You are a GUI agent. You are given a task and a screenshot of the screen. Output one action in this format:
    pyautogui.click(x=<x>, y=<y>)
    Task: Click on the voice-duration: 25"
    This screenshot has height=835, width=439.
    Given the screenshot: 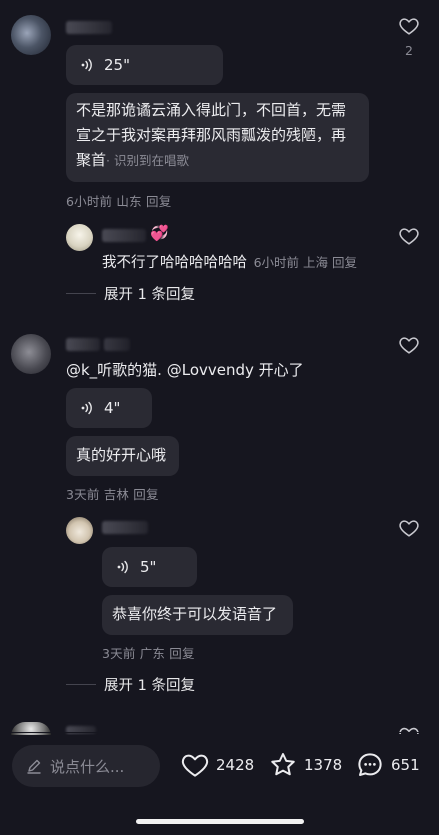 What is the action you would take?
    pyautogui.click(x=117, y=64)
    